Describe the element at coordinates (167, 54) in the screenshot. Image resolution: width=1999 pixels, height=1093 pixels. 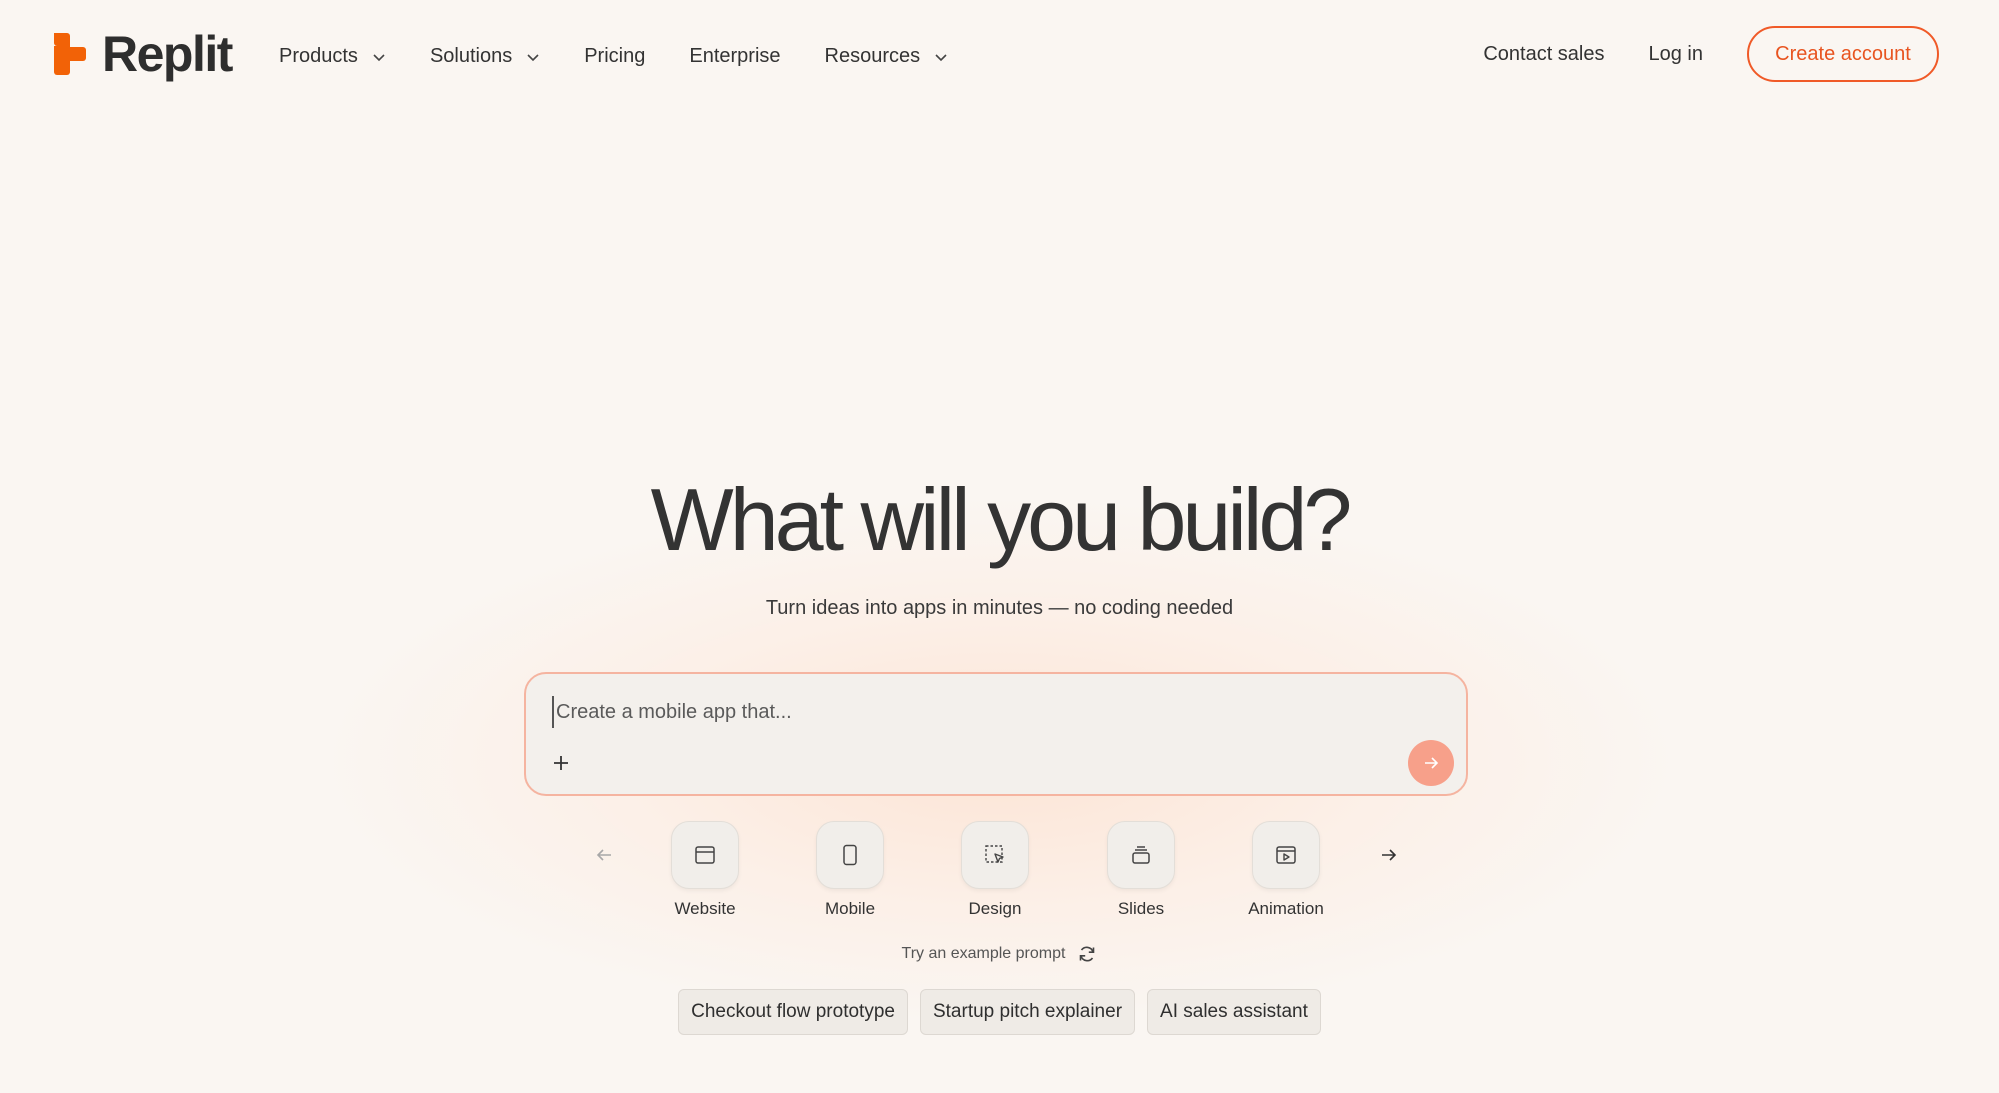
I see `replit-wordmark: Replit` at that location.